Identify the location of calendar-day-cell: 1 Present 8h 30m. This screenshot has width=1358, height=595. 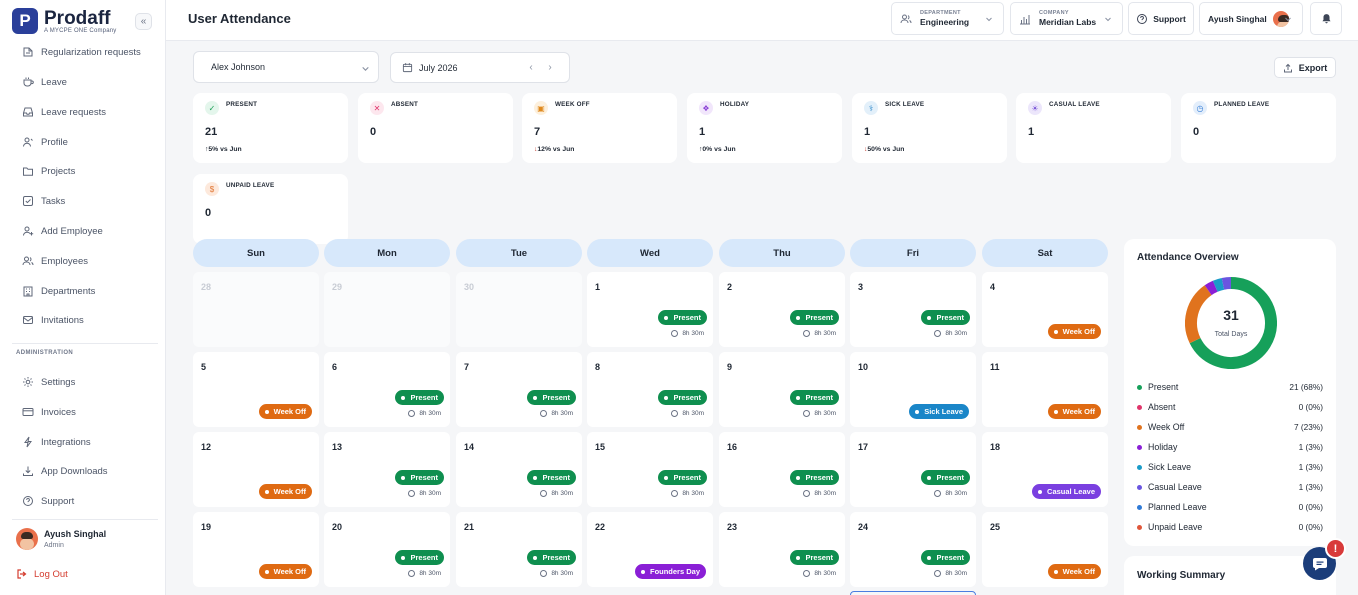
(650, 309).